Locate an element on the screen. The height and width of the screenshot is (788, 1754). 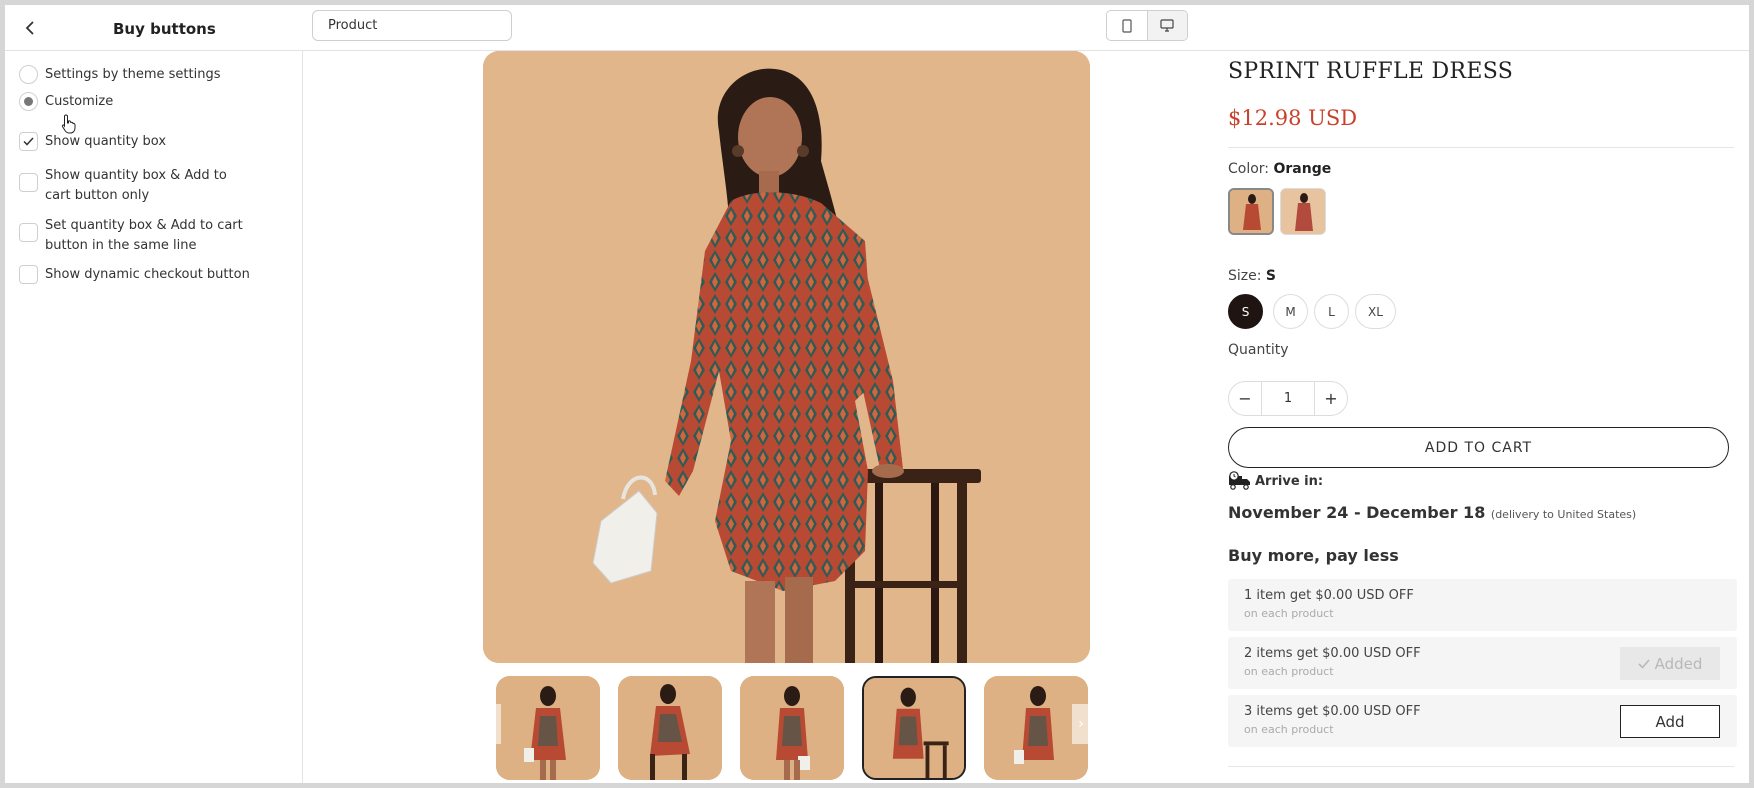
delivery-truck-icon is located at coordinates (1239, 480).